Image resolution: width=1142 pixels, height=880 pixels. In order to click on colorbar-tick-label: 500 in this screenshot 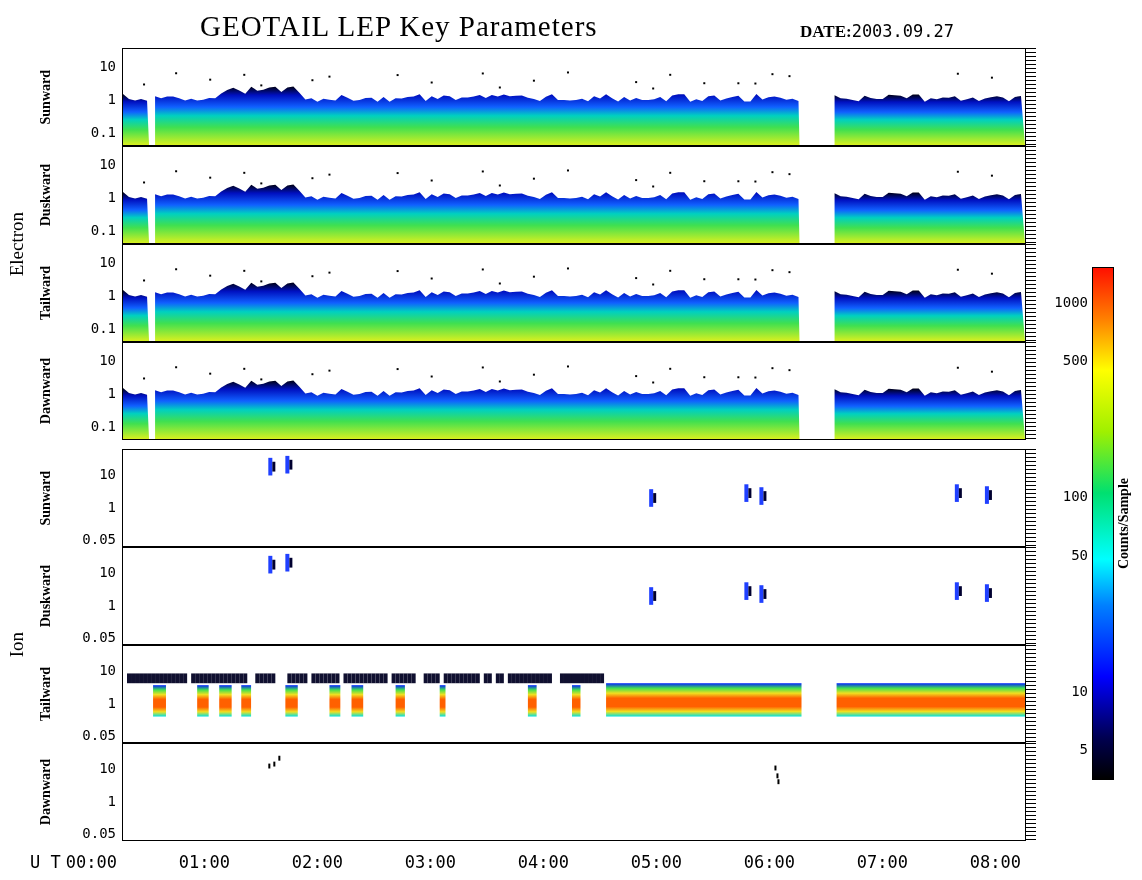, I will do `click(1075, 360)`.